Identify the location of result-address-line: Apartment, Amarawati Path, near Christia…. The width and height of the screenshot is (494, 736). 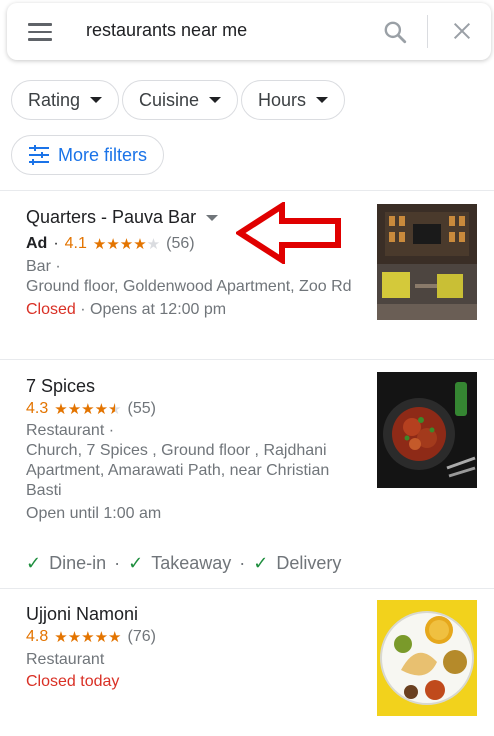
(178, 470).